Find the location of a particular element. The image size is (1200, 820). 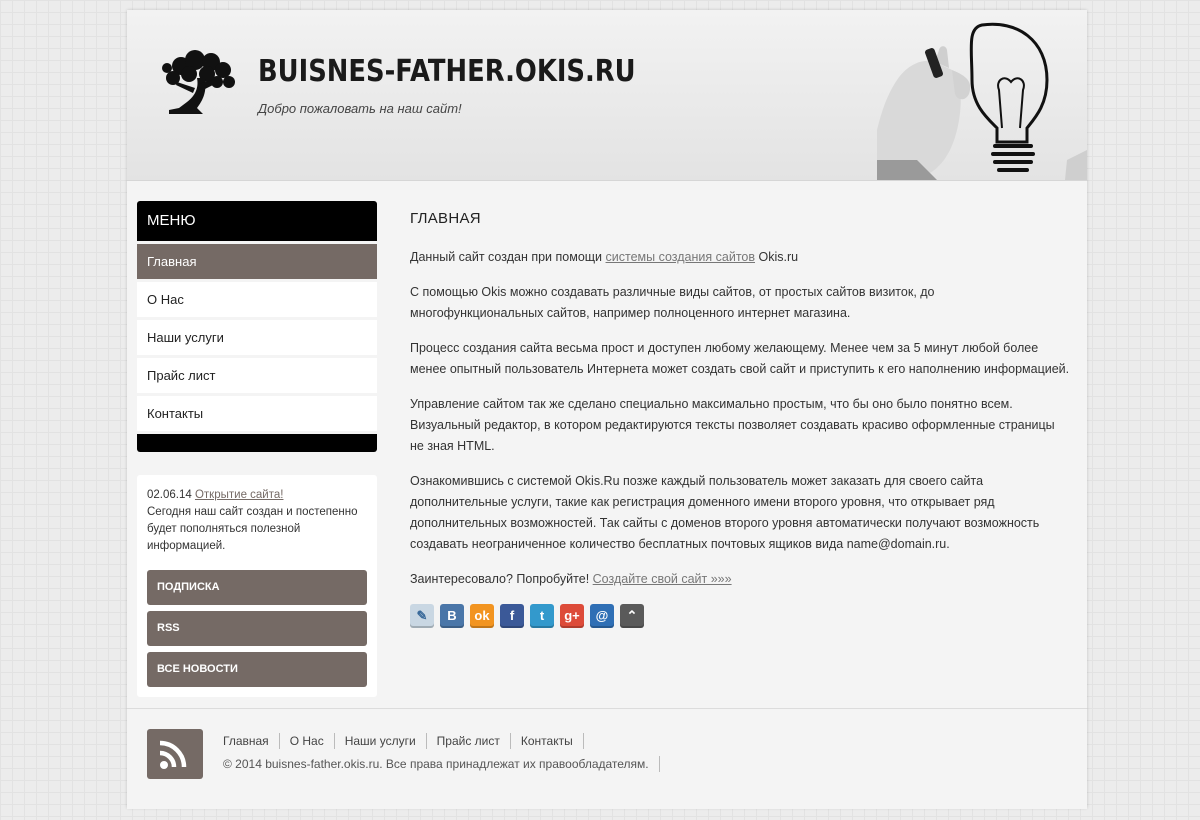

sidebar-item-services: Наши услуги is located at coordinates (257, 337).